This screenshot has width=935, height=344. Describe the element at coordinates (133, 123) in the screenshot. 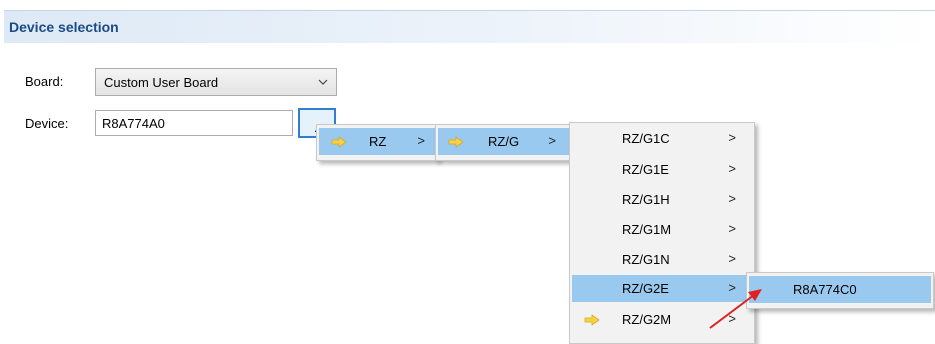

I see `device-field-value: R8A774A0` at that location.